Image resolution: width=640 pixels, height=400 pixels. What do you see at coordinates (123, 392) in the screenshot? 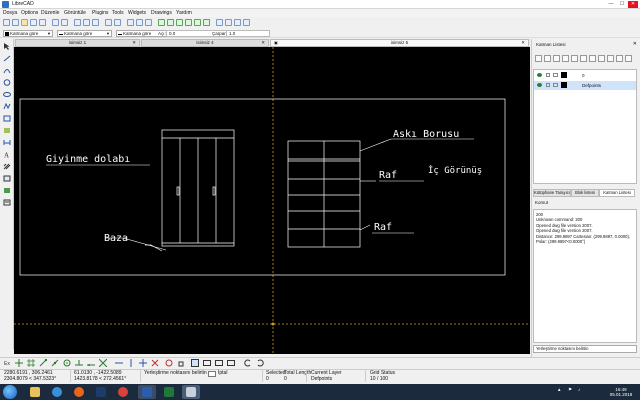
I see `taskbar-chrome-icon` at bounding box center [123, 392].